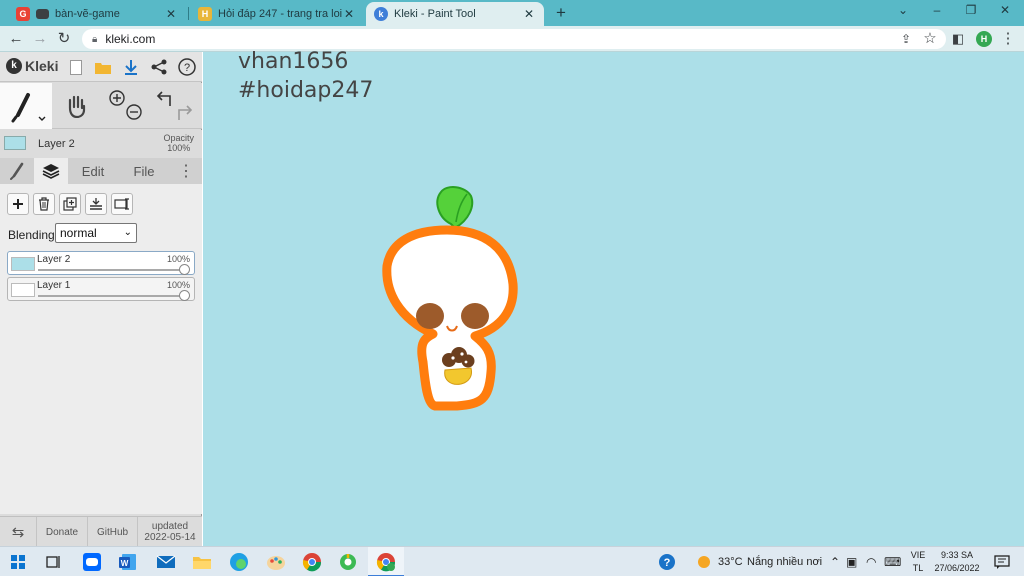  I want to click on word-app-icon: W, so click(128, 562).